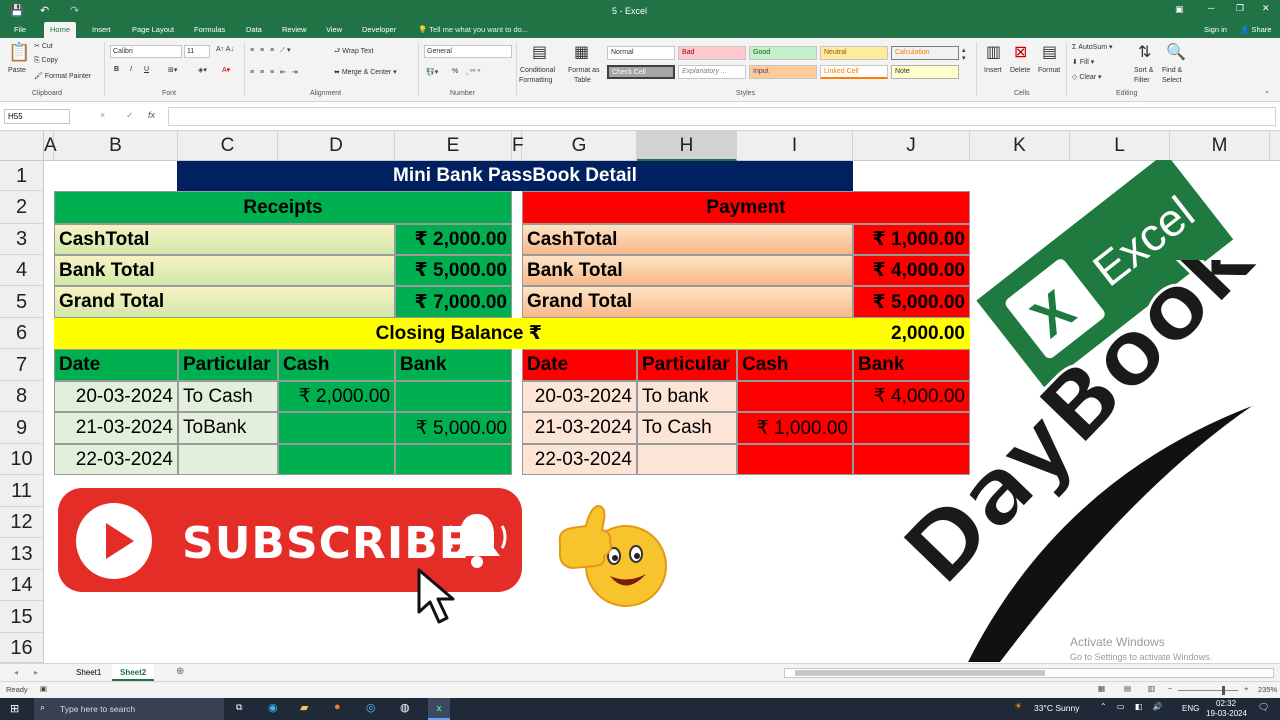 This screenshot has width=1280, height=720. I want to click on paste-label: Paste, so click(17, 70).